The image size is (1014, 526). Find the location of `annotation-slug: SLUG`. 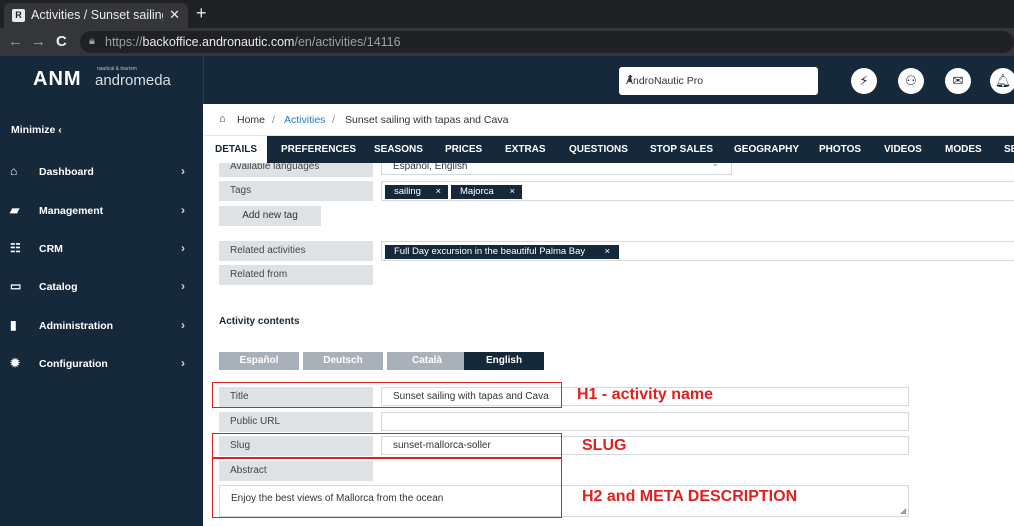

annotation-slug: SLUG is located at coordinates (604, 445).